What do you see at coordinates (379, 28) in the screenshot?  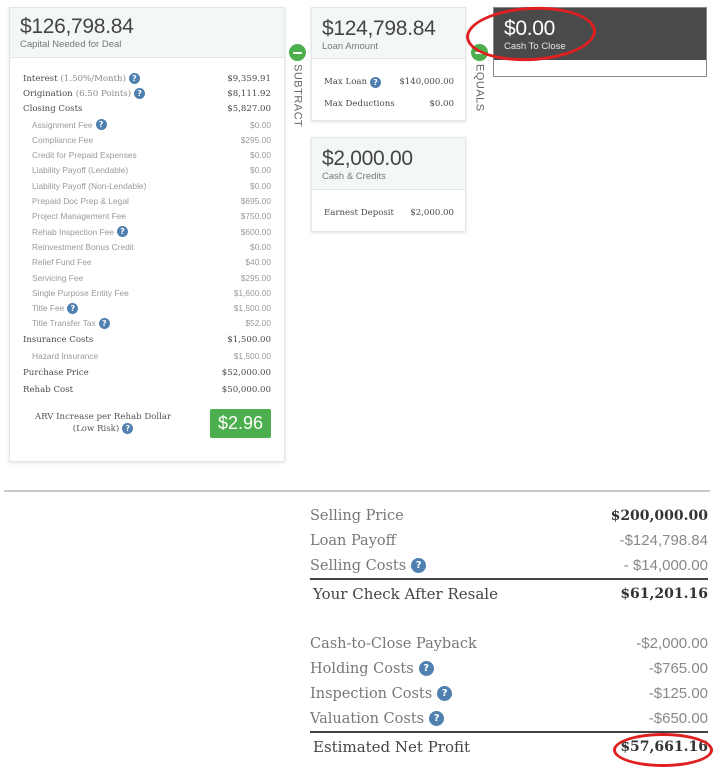 I see `loan-amount-value: $124,798.84` at bounding box center [379, 28].